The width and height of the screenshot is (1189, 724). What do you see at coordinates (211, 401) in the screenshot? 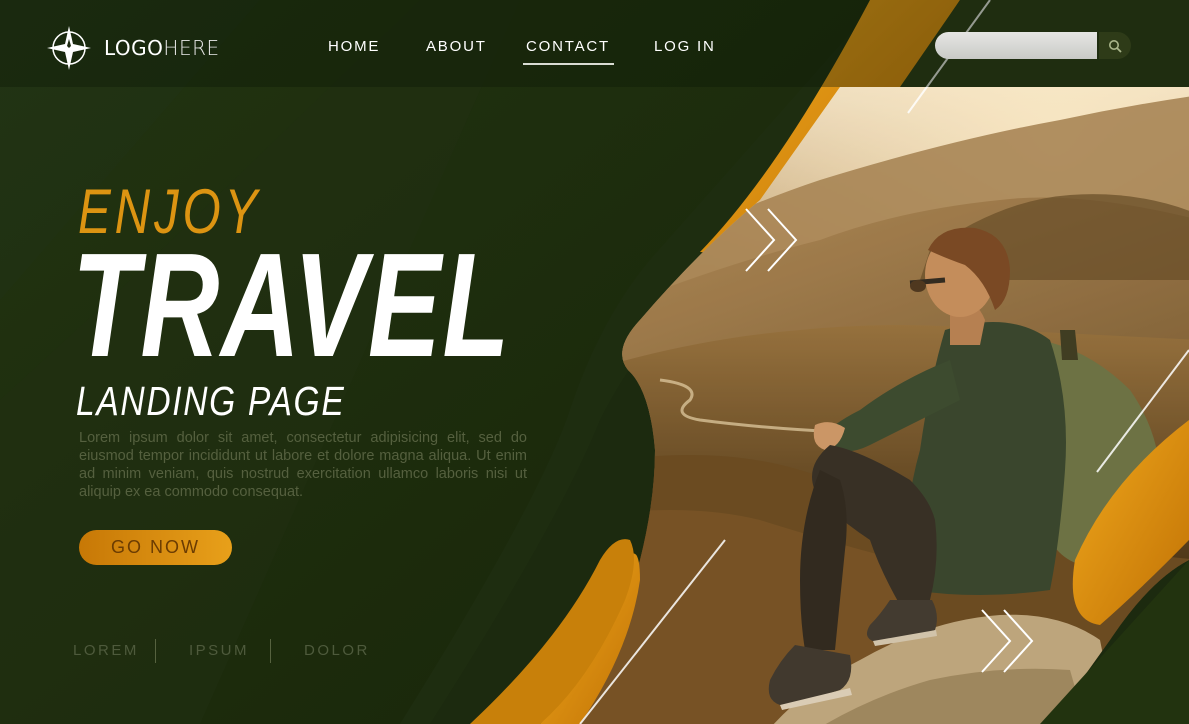
I see `hero-subtitle: LANDING PAGE` at bounding box center [211, 401].